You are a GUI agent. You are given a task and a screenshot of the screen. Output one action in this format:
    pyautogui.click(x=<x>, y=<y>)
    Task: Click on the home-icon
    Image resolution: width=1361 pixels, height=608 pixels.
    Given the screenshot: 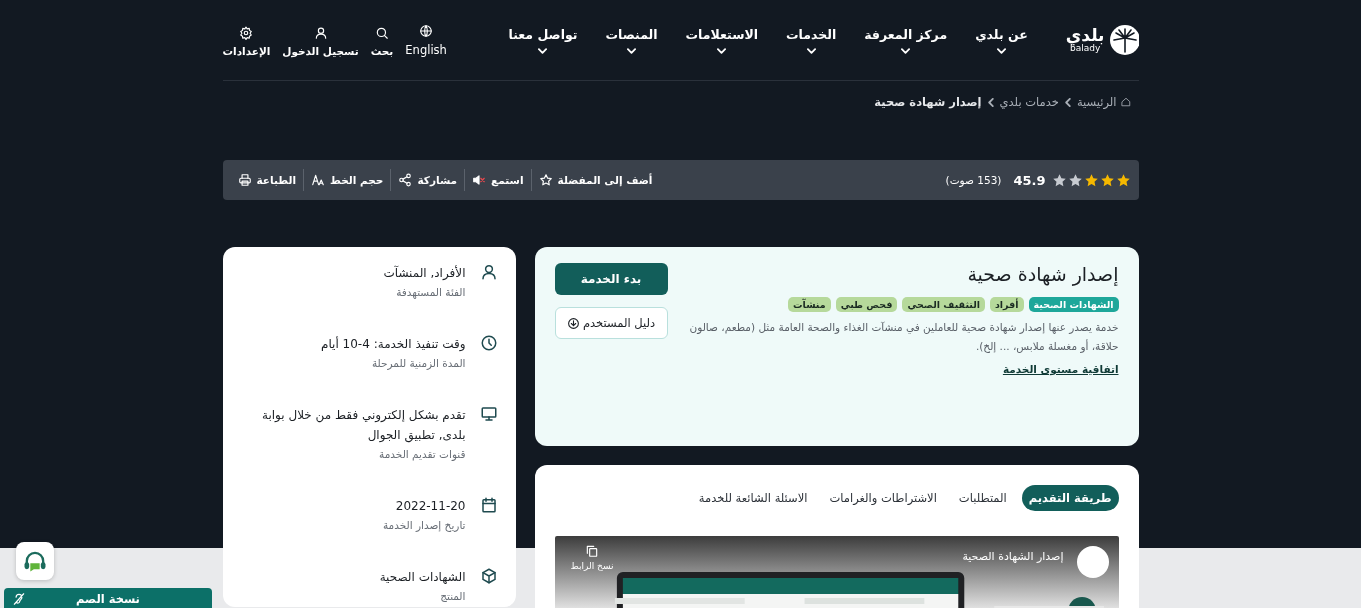 What is the action you would take?
    pyautogui.click(x=1125, y=102)
    